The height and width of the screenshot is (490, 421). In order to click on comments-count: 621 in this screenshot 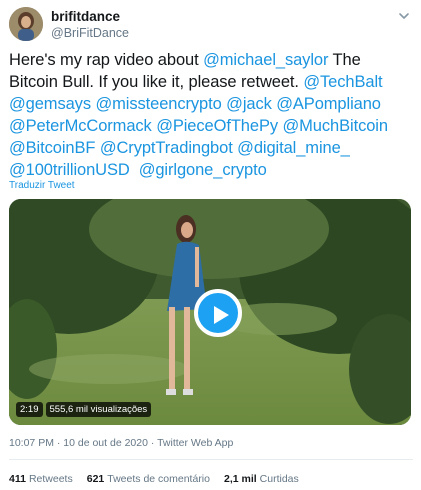, I will do `click(95, 479)`.